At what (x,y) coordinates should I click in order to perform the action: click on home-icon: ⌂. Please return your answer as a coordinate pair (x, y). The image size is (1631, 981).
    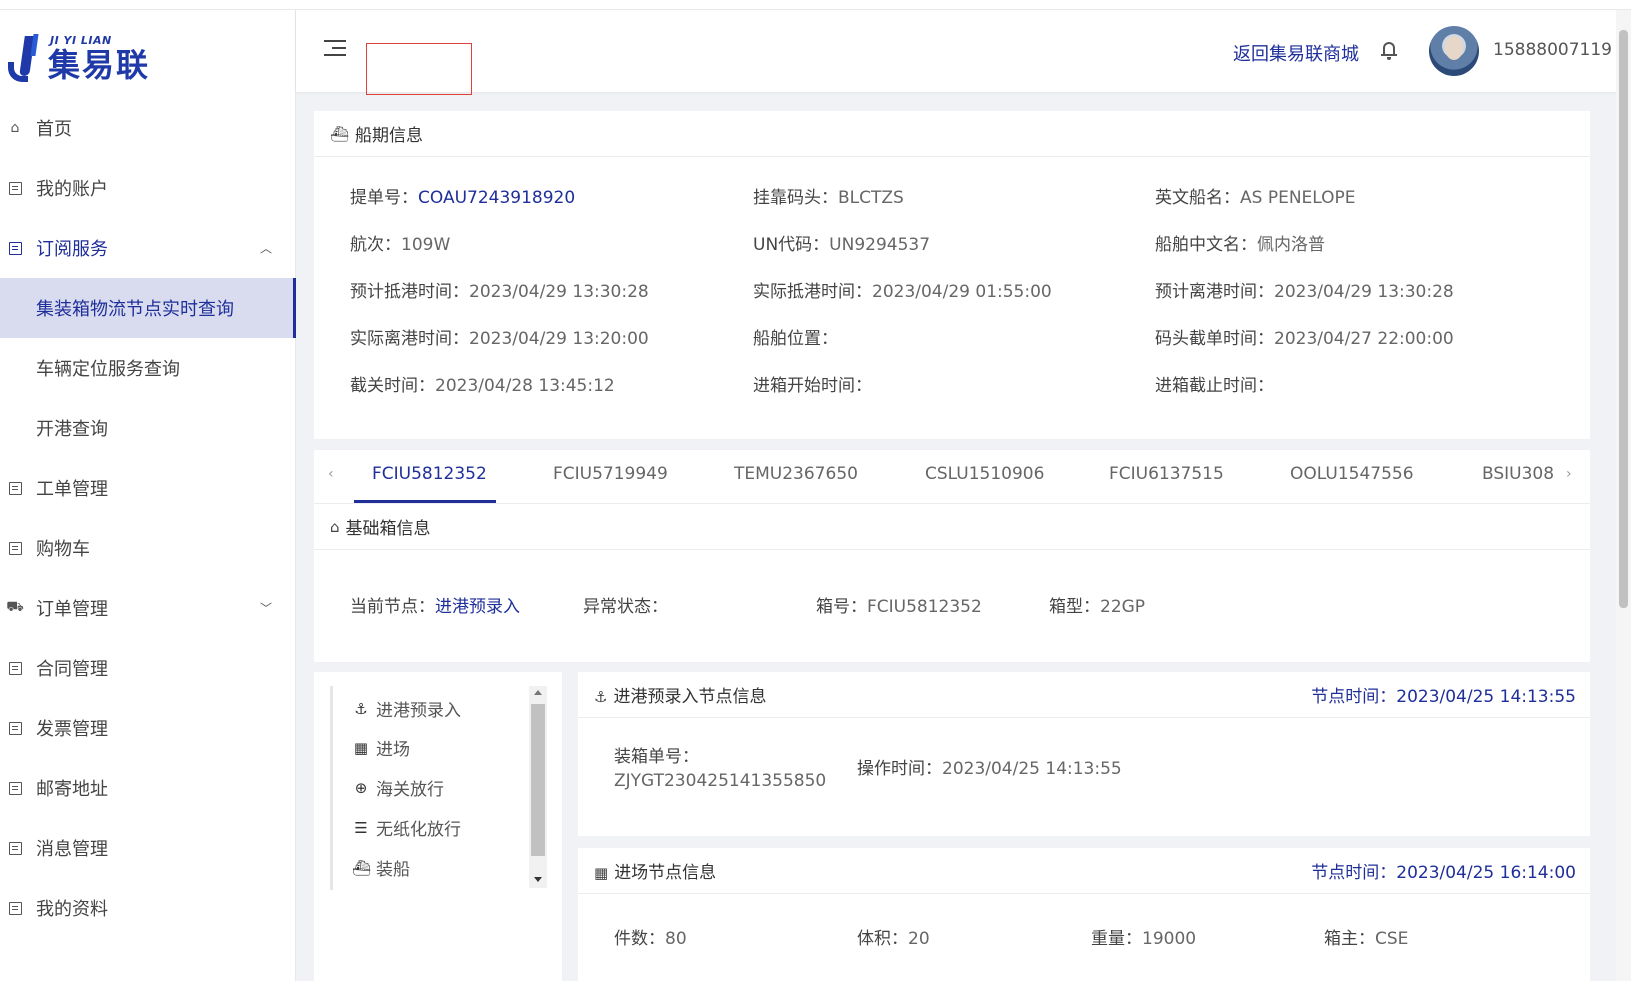
    Looking at the image, I should click on (15, 128).